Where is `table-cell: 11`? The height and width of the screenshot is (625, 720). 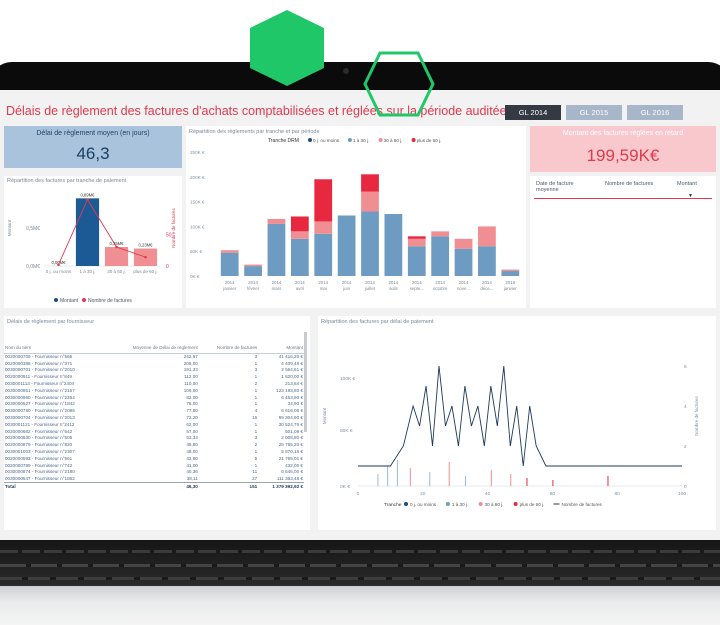 table-cell: 11 is located at coordinates (255, 472).